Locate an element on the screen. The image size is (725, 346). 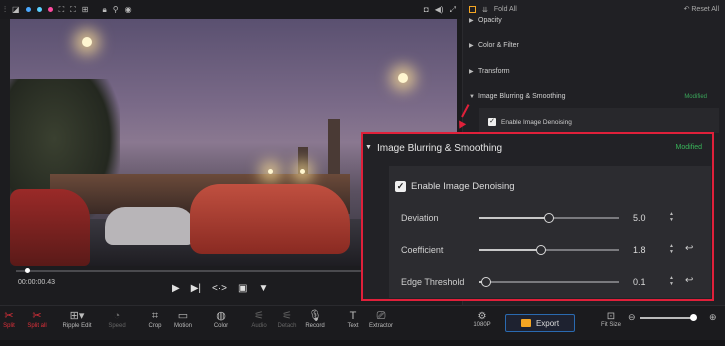
fold-icon: ⇊ is located at coordinates (485, 10).